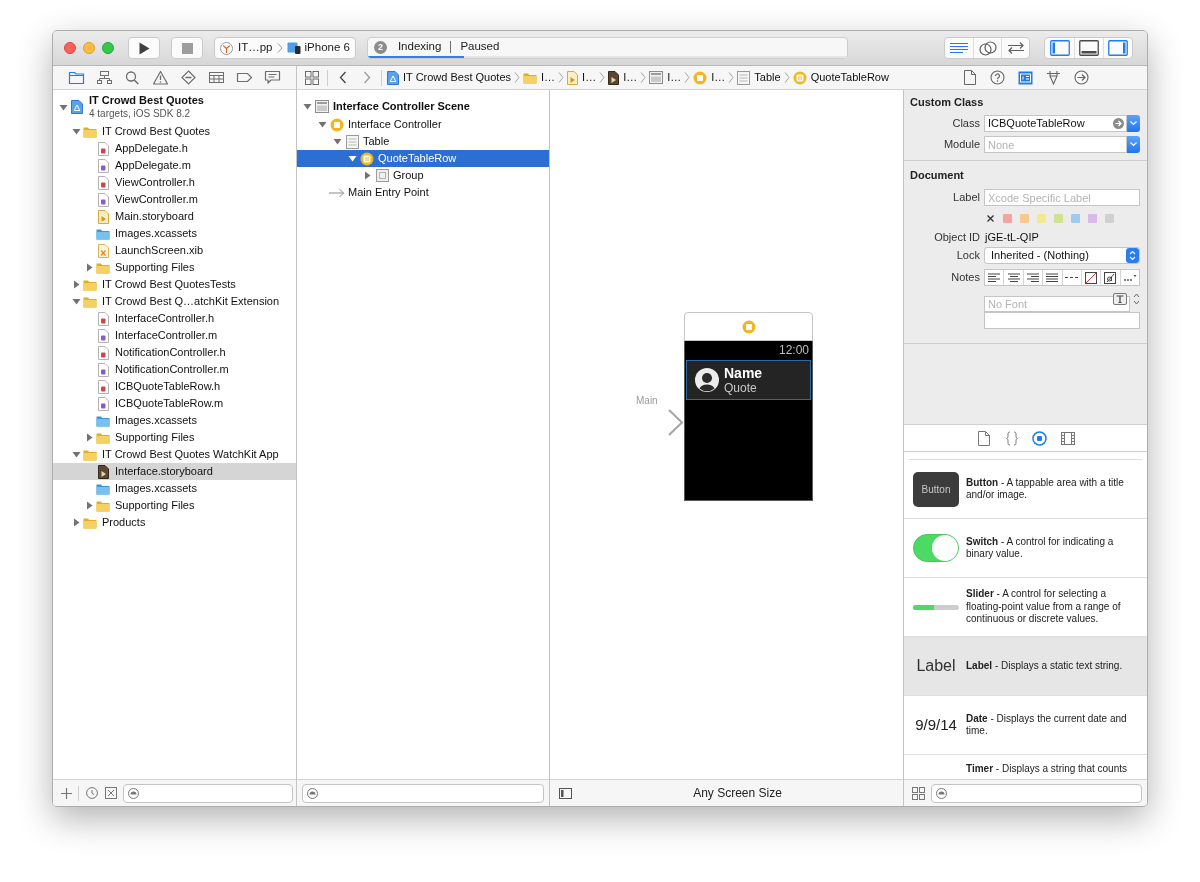 The width and height of the screenshot is (1200, 882). Describe the element at coordinates (1057, 304) in the screenshot. I see `font-field: No Font` at that location.